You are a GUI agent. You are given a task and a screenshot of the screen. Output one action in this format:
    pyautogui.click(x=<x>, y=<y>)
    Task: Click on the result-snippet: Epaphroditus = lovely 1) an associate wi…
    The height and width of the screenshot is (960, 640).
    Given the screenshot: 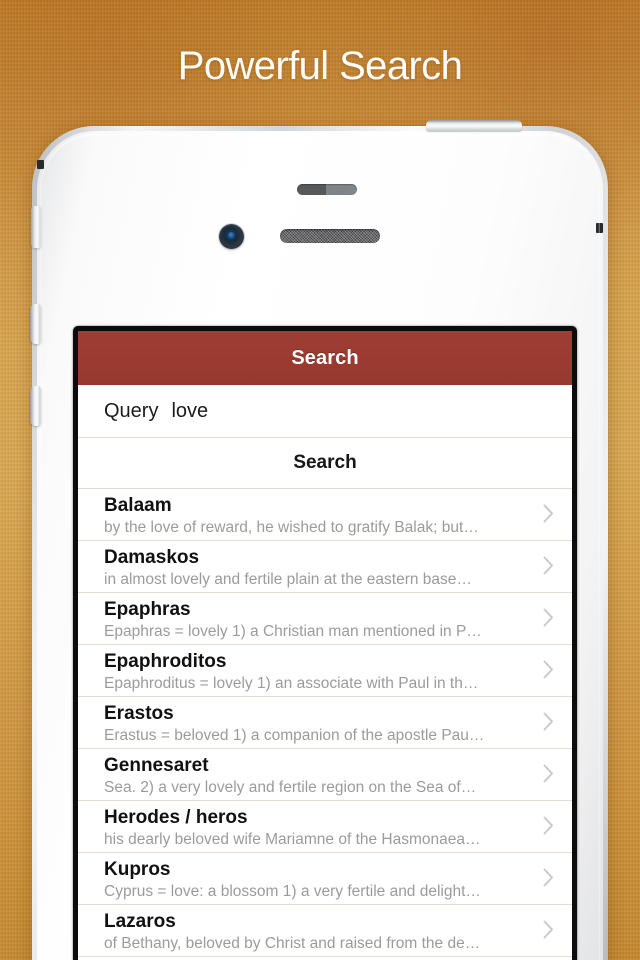 What is the action you would take?
    pyautogui.click(x=291, y=683)
    